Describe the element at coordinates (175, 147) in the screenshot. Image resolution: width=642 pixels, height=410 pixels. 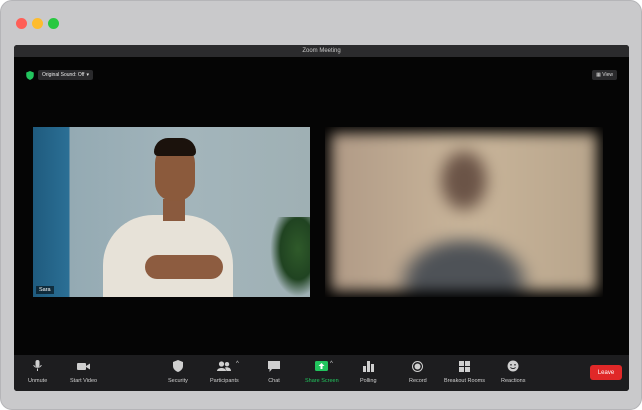
I see `participant-video-hair` at that location.